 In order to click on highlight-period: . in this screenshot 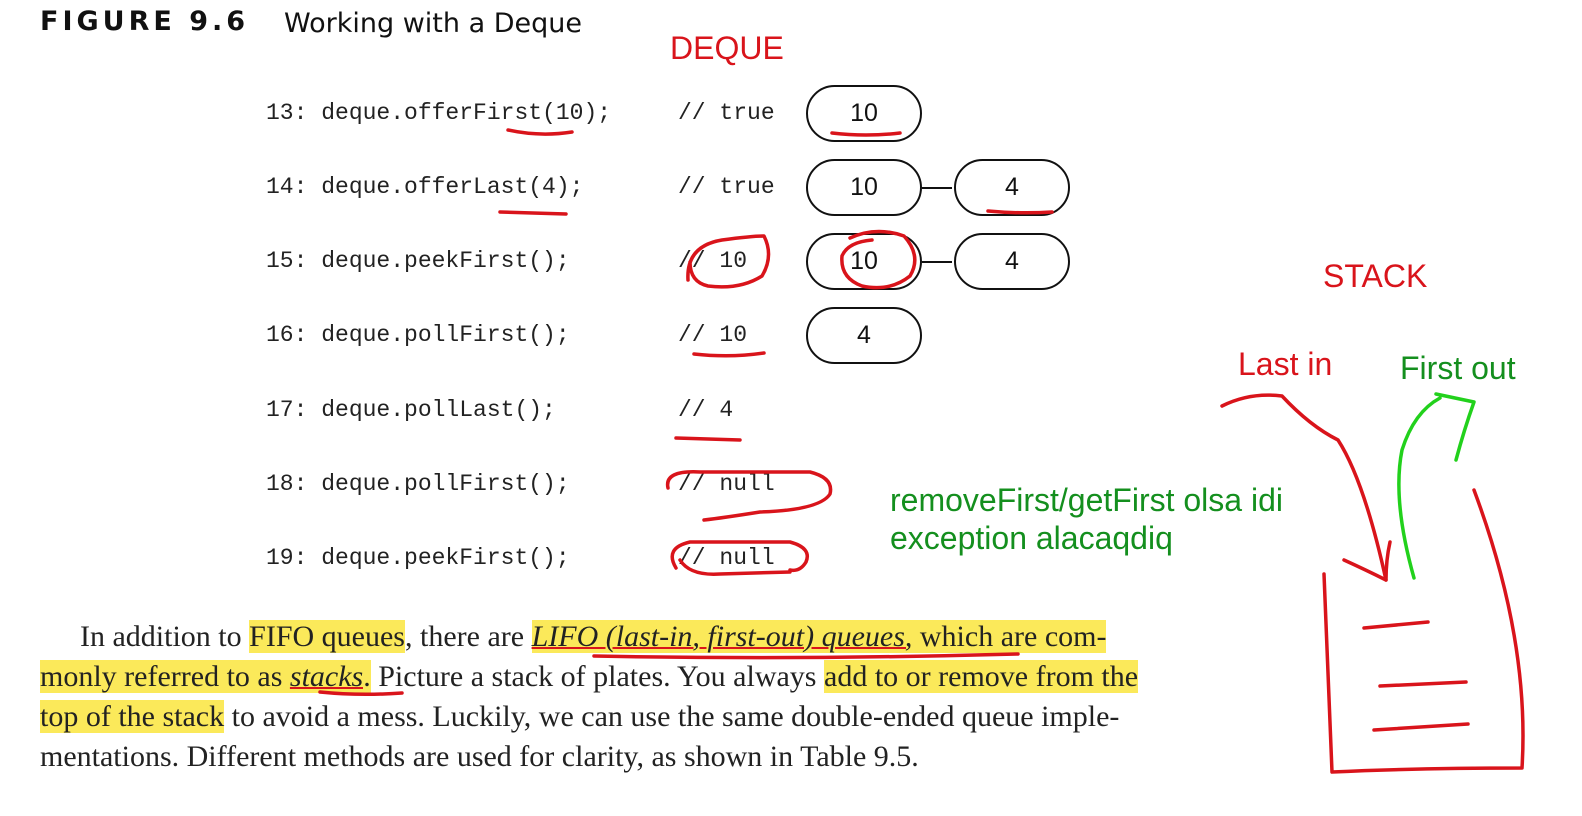, I will do `click(367, 676)`.